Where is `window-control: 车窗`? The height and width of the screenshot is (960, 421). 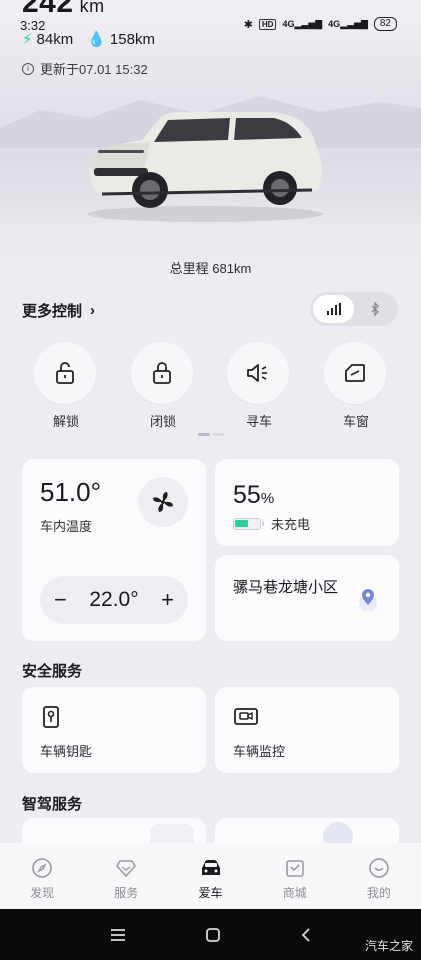 window-control: 车窗 is located at coordinates (356, 386).